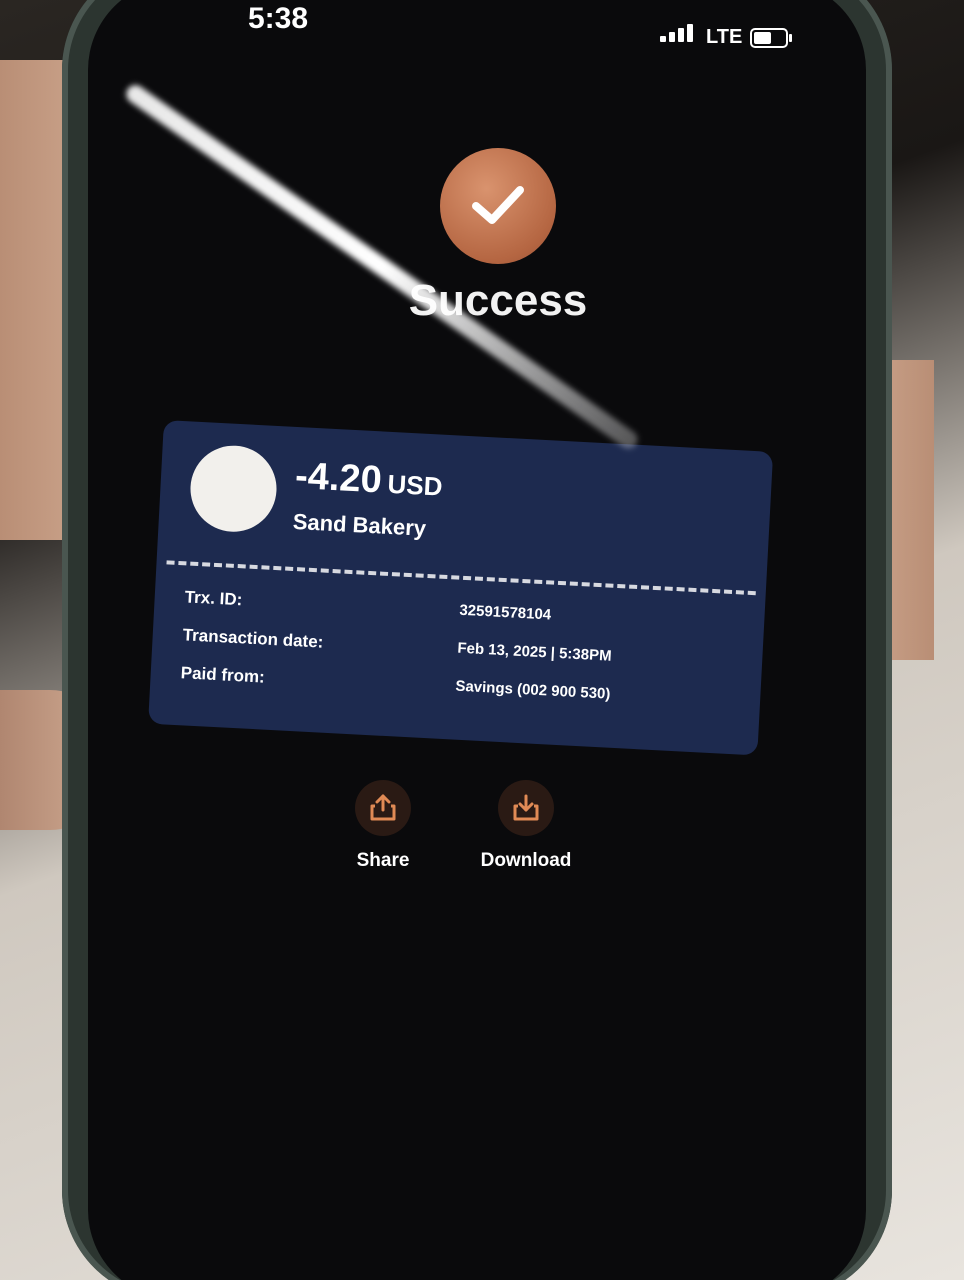 The height and width of the screenshot is (1280, 964). Describe the element at coordinates (526, 860) in the screenshot. I see `download-label: Download` at that location.